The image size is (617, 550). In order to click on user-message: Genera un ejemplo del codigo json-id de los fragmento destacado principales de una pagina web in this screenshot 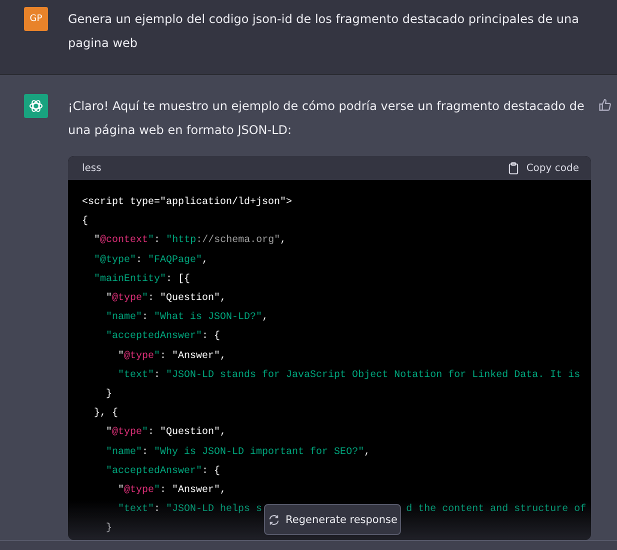, I will do `click(324, 31)`.